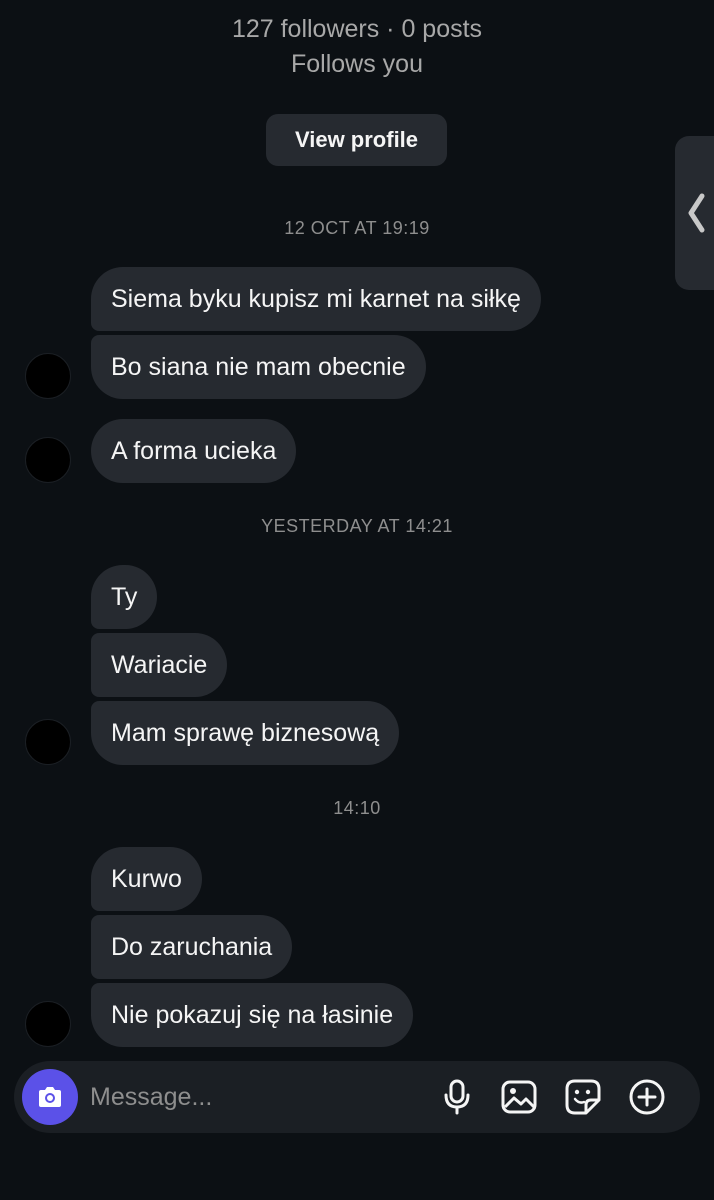 This screenshot has height=1200, width=714. What do you see at coordinates (357, 29) in the screenshot?
I see `profile-stats: 127 followers · 0 posts` at bounding box center [357, 29].